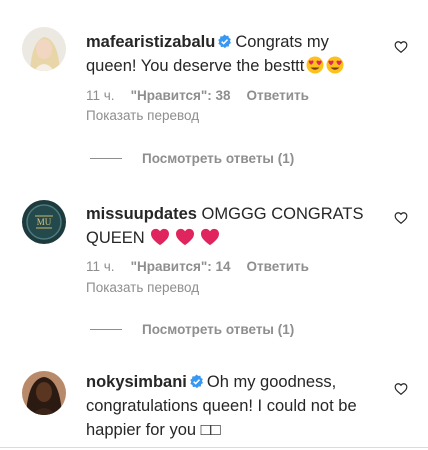  I want to click on like-count: "Нравится": 38, so click(181, 95).